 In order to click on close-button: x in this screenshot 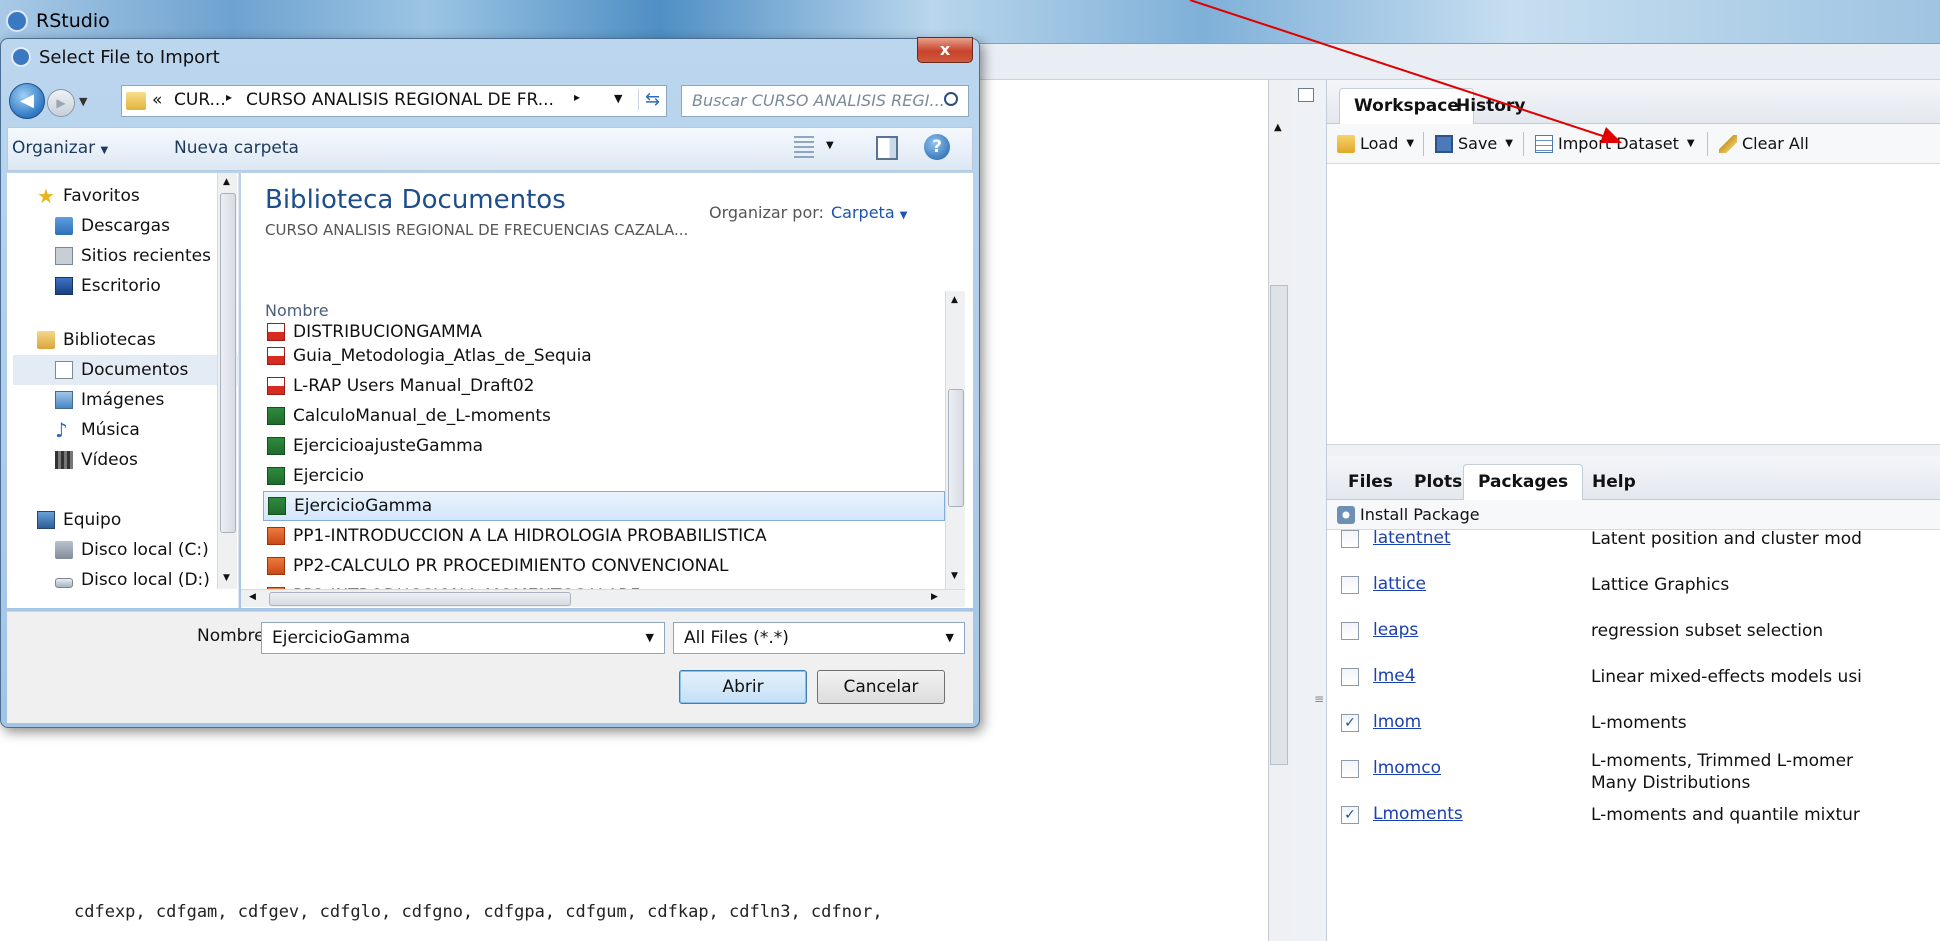, I will do `click(945, 50)`.